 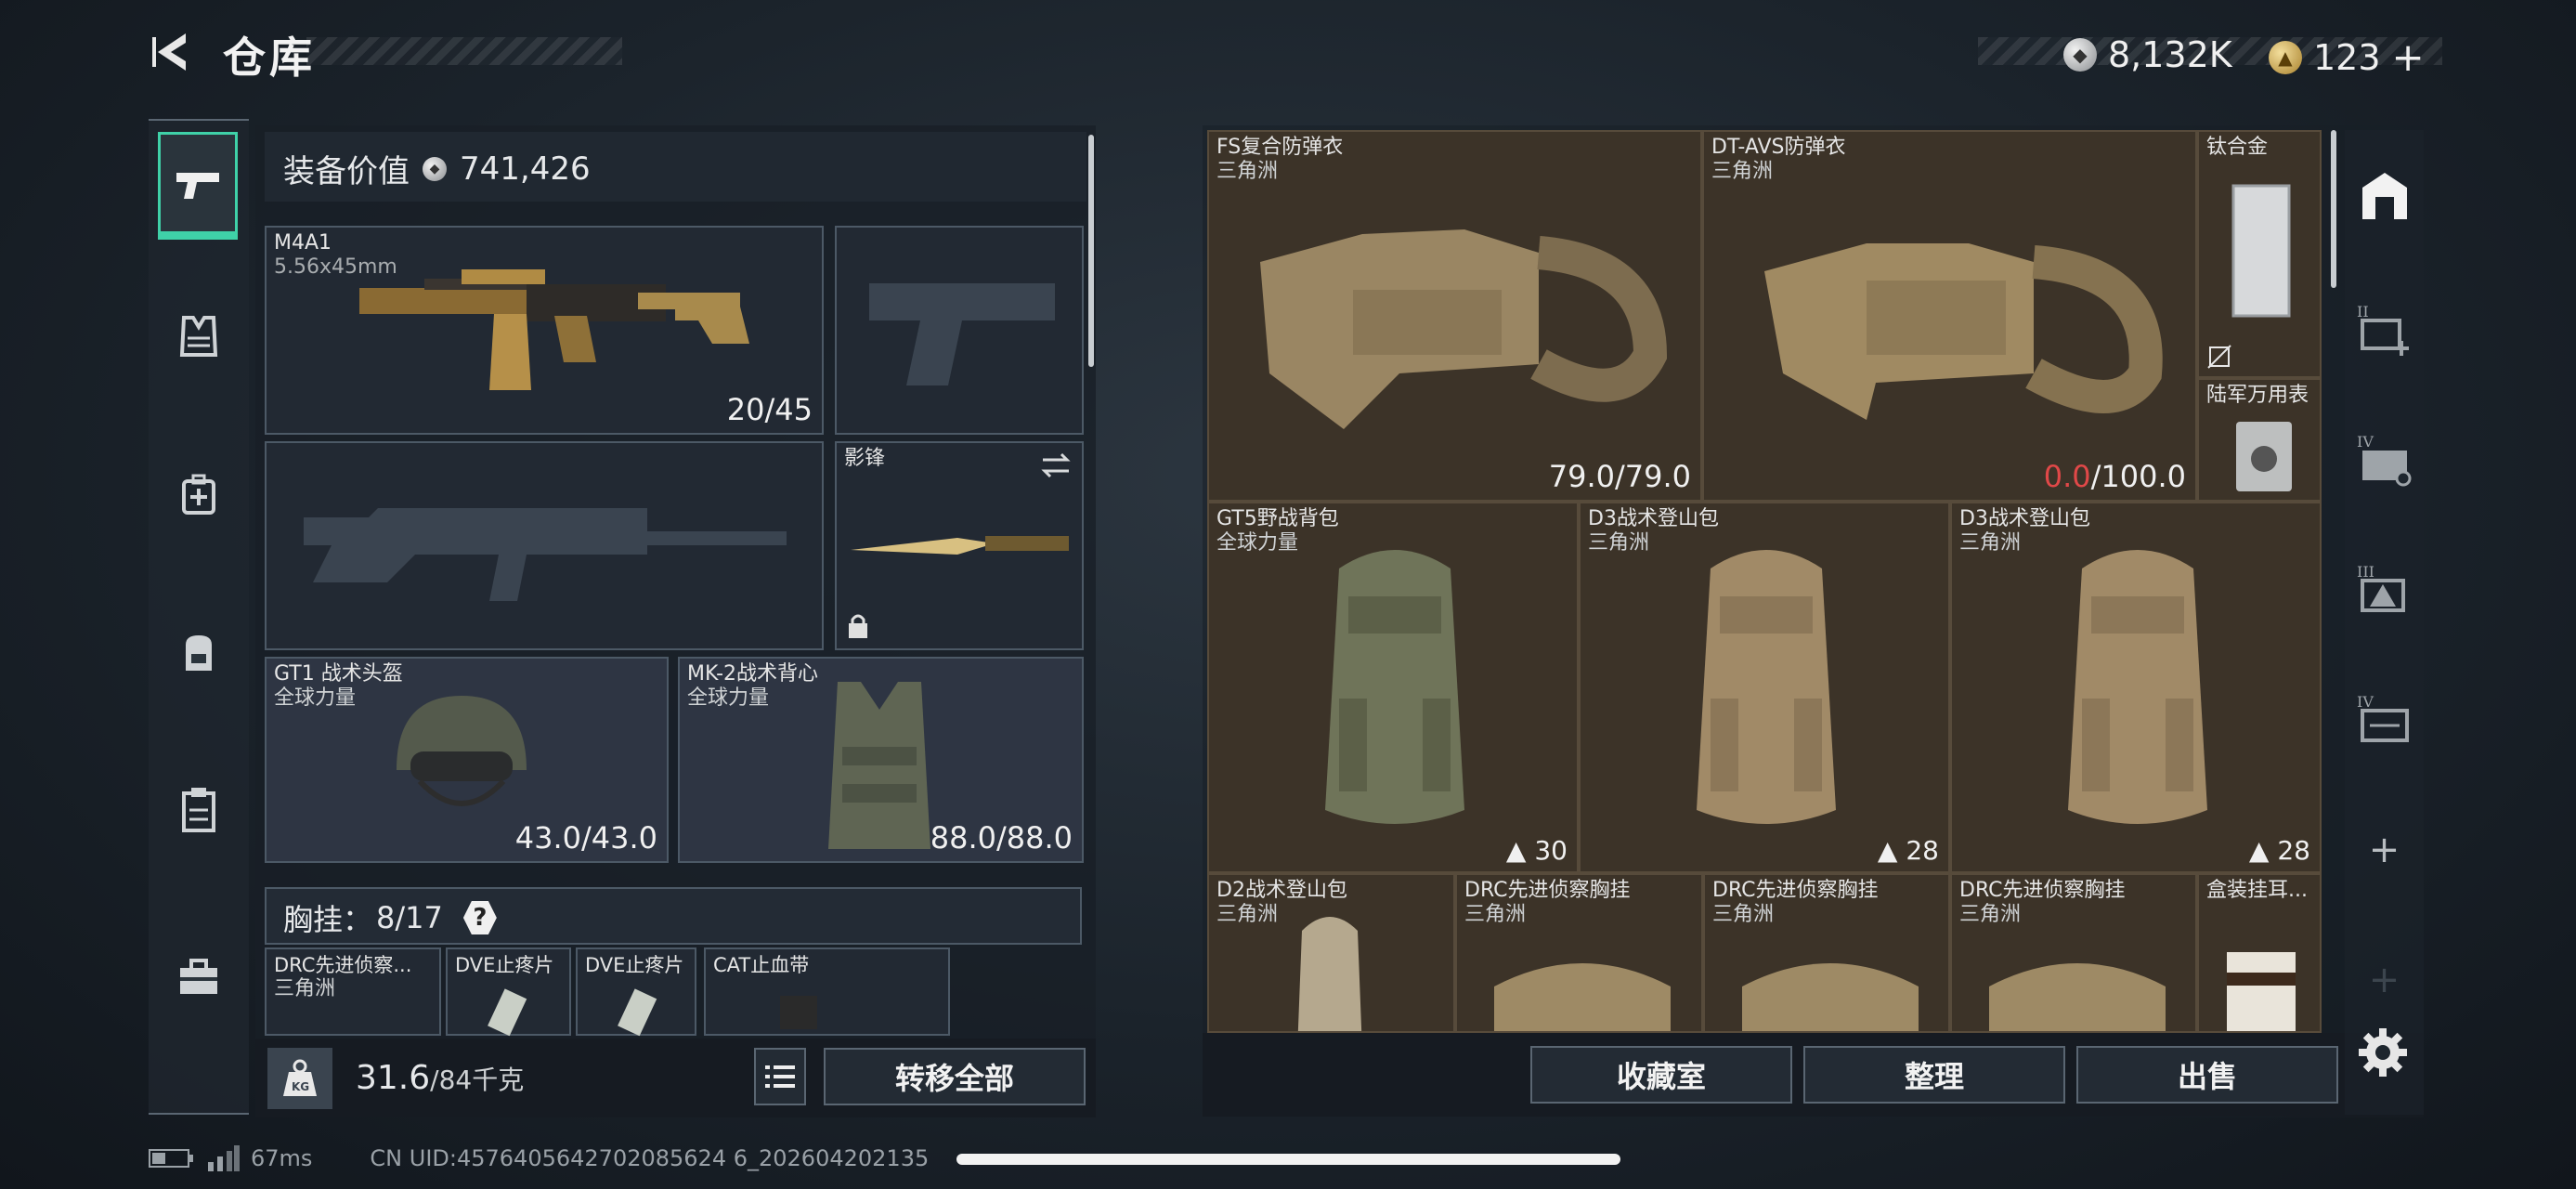 What do you see at coordinates (199, 977) in the screenshot?
I see `nav-toolbox` at bounding box center [199, 977].